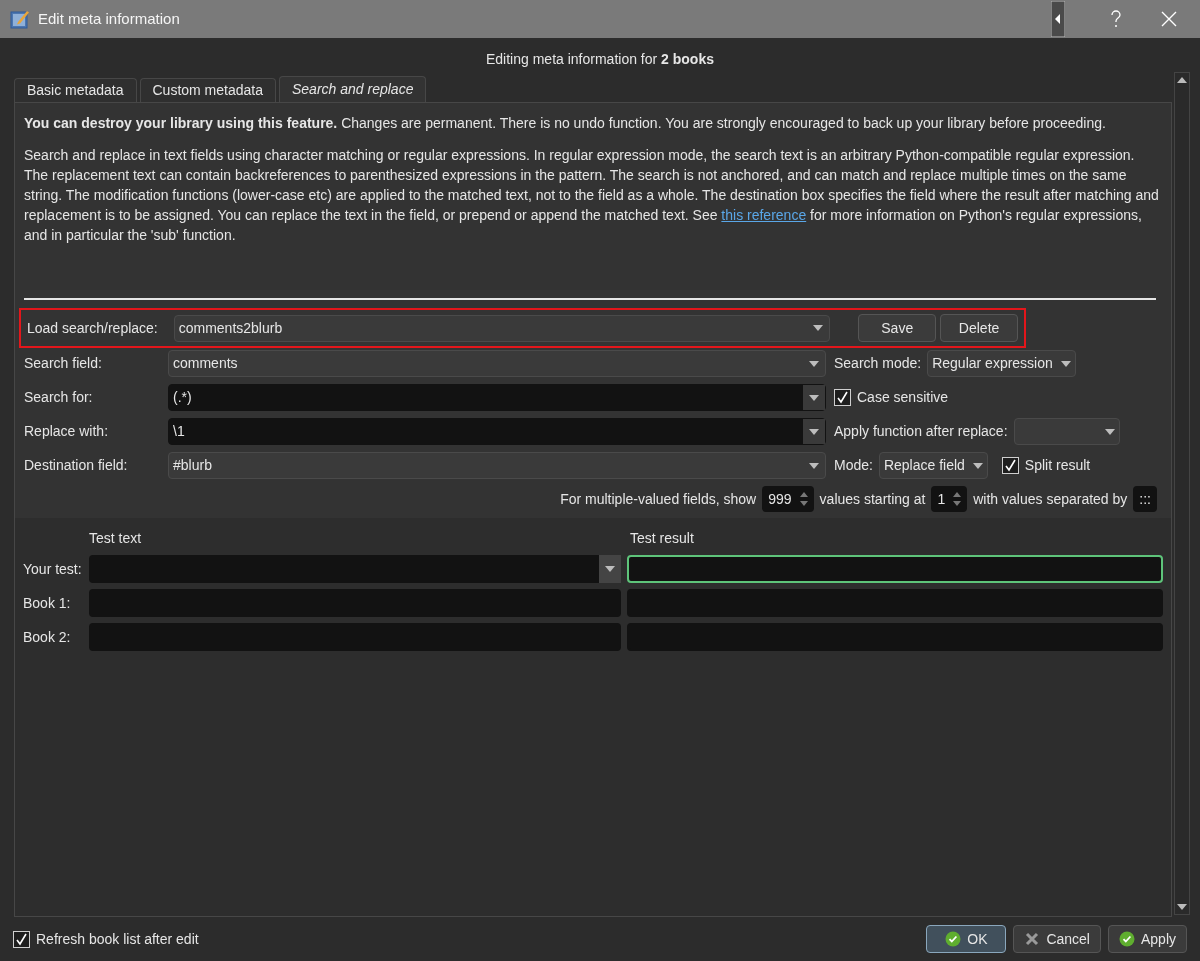 The height and width of the screenshot is (961, 1200). What do you see at coordinates (63, 363) in the screenshot?
I see `field-label: Search field:` at bounding box center [63, 363].